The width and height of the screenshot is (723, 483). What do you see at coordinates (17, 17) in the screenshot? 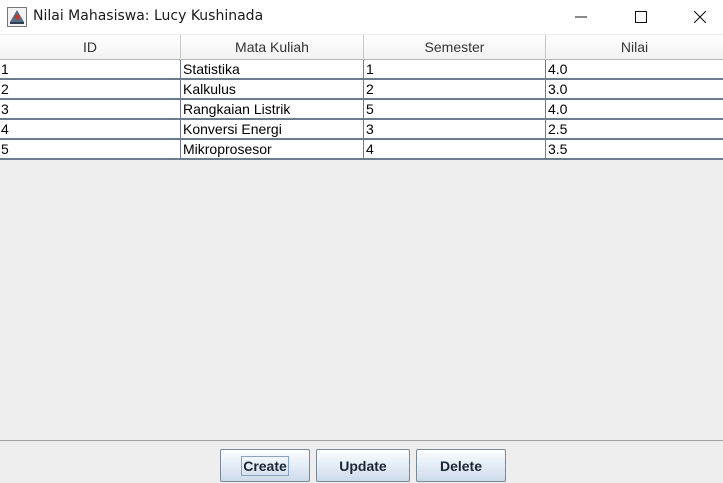
I see `java-app-icon` at bounding box center [17, 17].